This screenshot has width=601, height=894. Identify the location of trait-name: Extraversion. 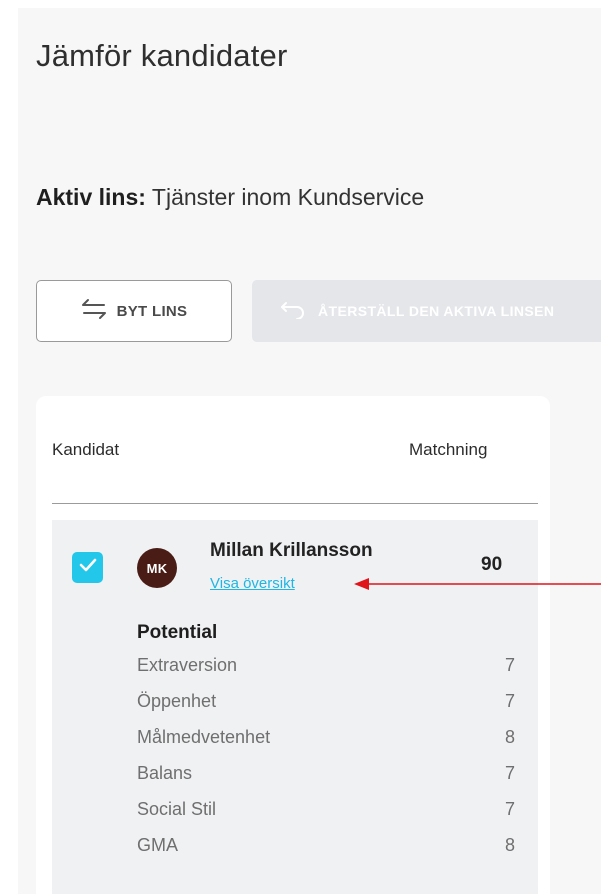
(187, 665).